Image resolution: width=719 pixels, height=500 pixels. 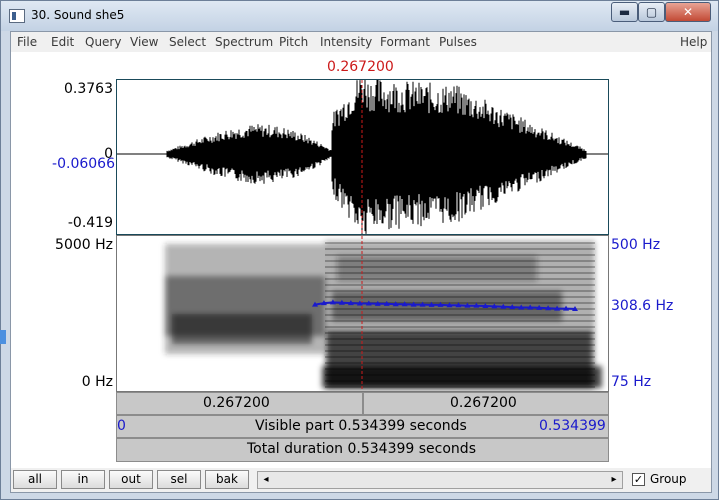 I want to click on zoom-out-button: out, so click(x=131, y=479).